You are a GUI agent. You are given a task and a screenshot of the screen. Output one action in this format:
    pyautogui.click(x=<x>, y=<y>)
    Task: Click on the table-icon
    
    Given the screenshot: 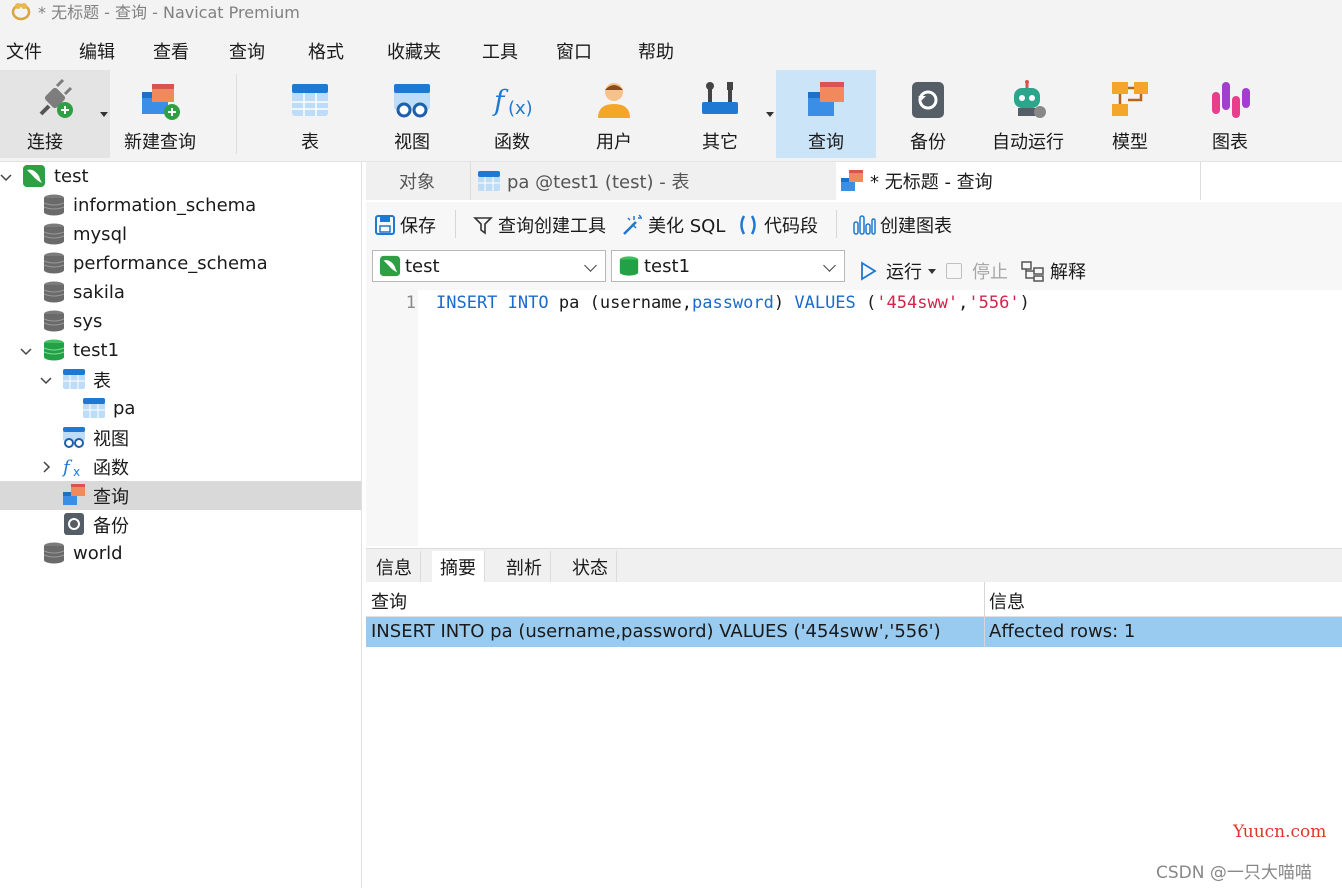 What is the action you would take?
    pyautogui.click(x=74, y=379)
    